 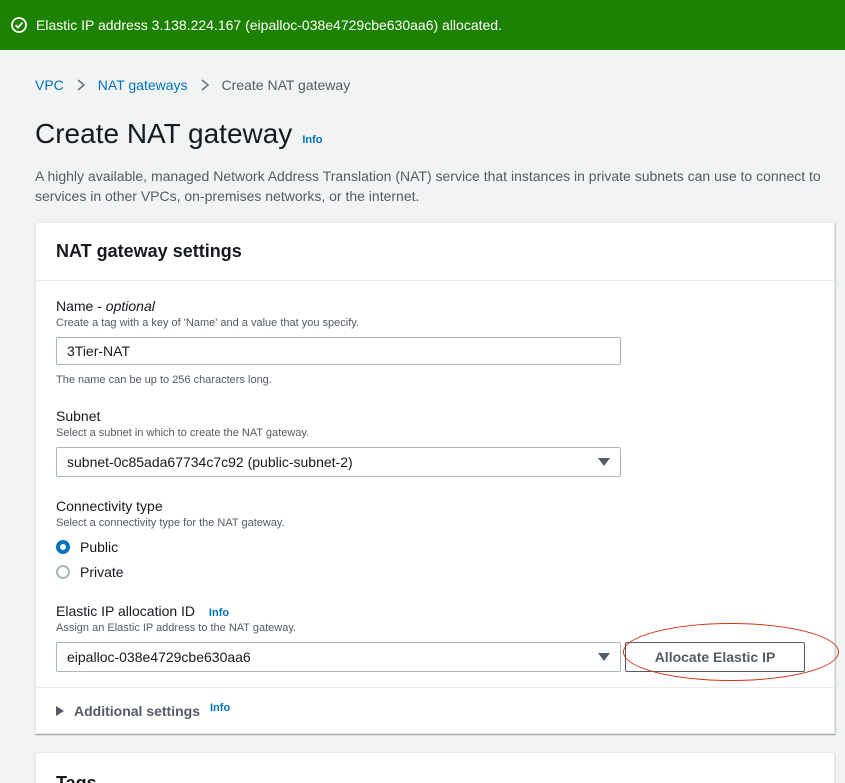 What do you see at coordinates (435, 252) in the screenshot?
I see `panel-header: NAT gateway settings` at bounding box center [435, 252].